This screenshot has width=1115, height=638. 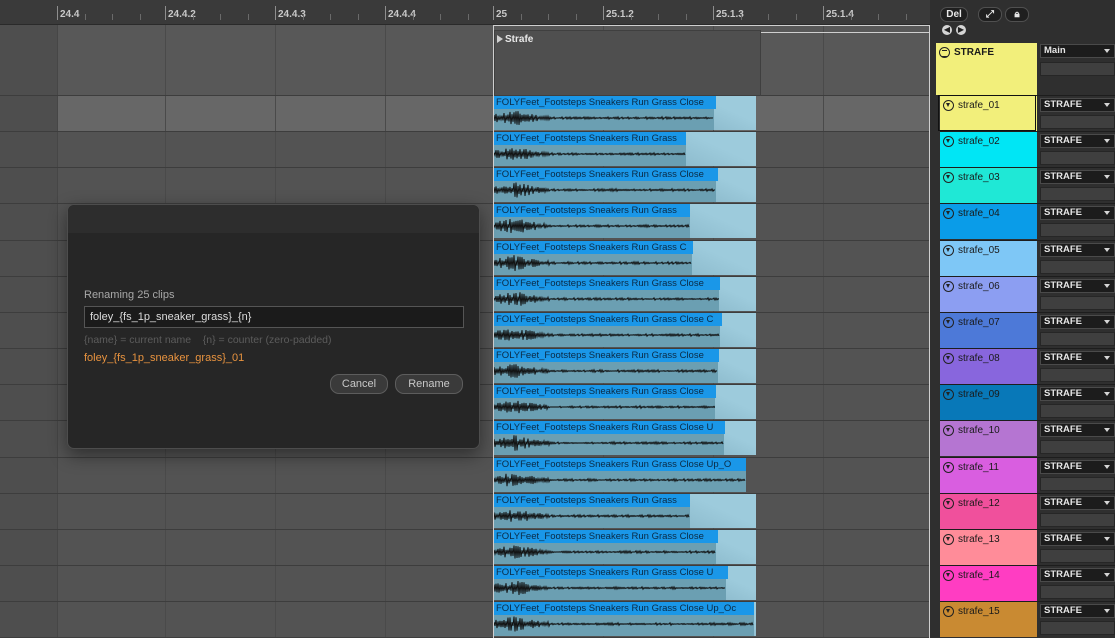 What do you see at coordinates (988, 258) in the screenshot?
I see `track-header: strafe_05` at bounding box center [988, 258].